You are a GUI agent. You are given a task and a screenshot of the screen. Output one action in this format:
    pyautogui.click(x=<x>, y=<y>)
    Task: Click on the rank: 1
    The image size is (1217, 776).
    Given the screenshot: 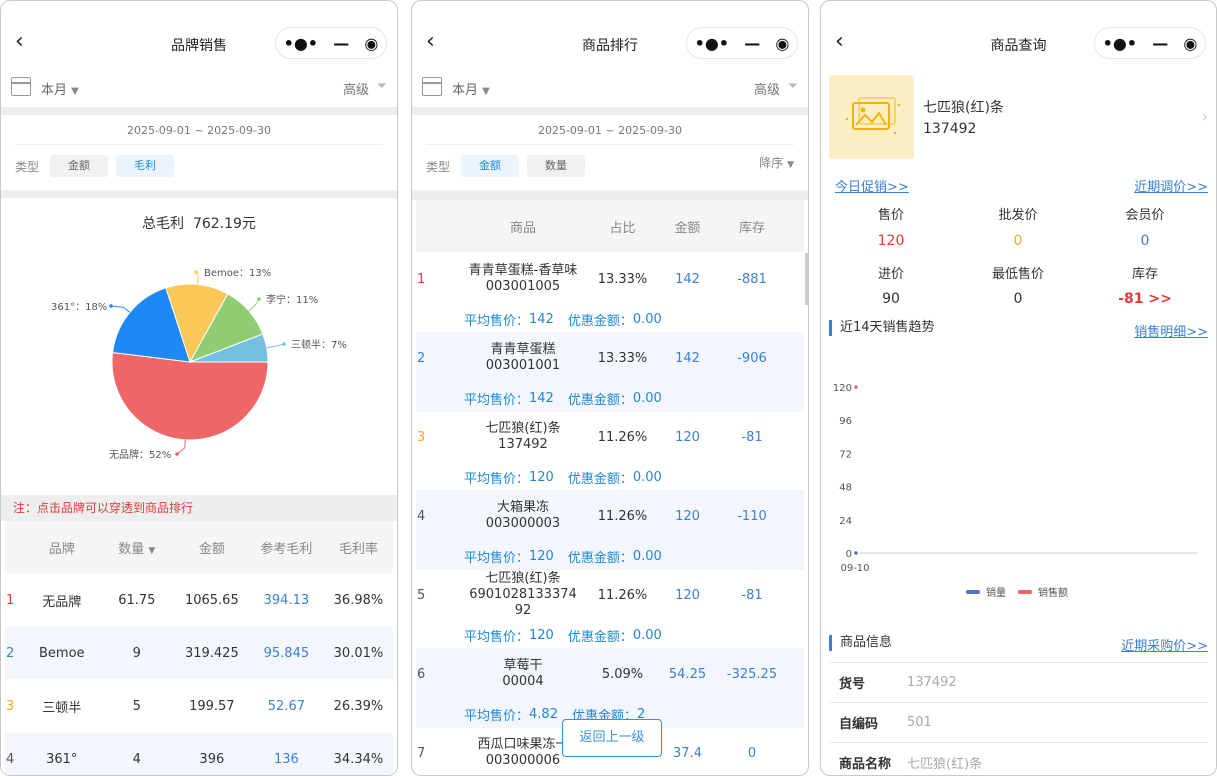 What is the action you would take?
    pyautogui.click(x=421, y=279)
    